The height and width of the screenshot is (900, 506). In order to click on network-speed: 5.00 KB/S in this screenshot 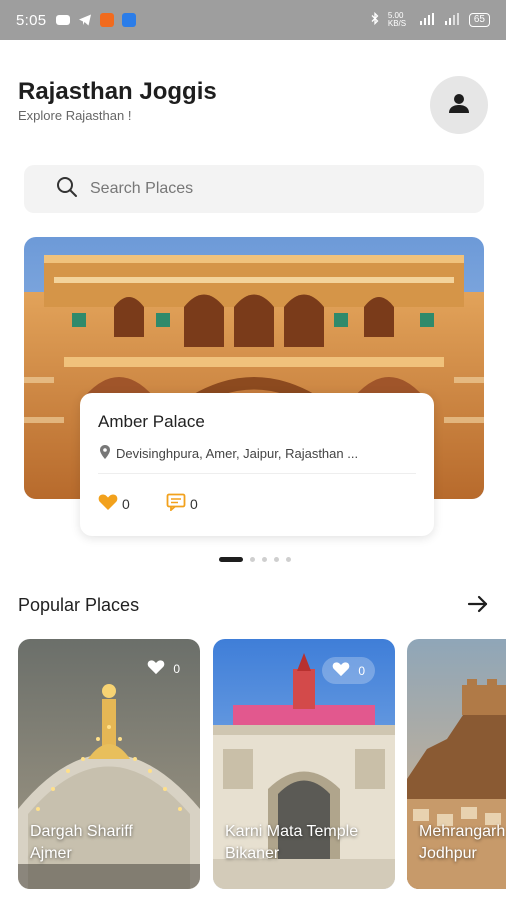, I will do `click(397, 19)`.